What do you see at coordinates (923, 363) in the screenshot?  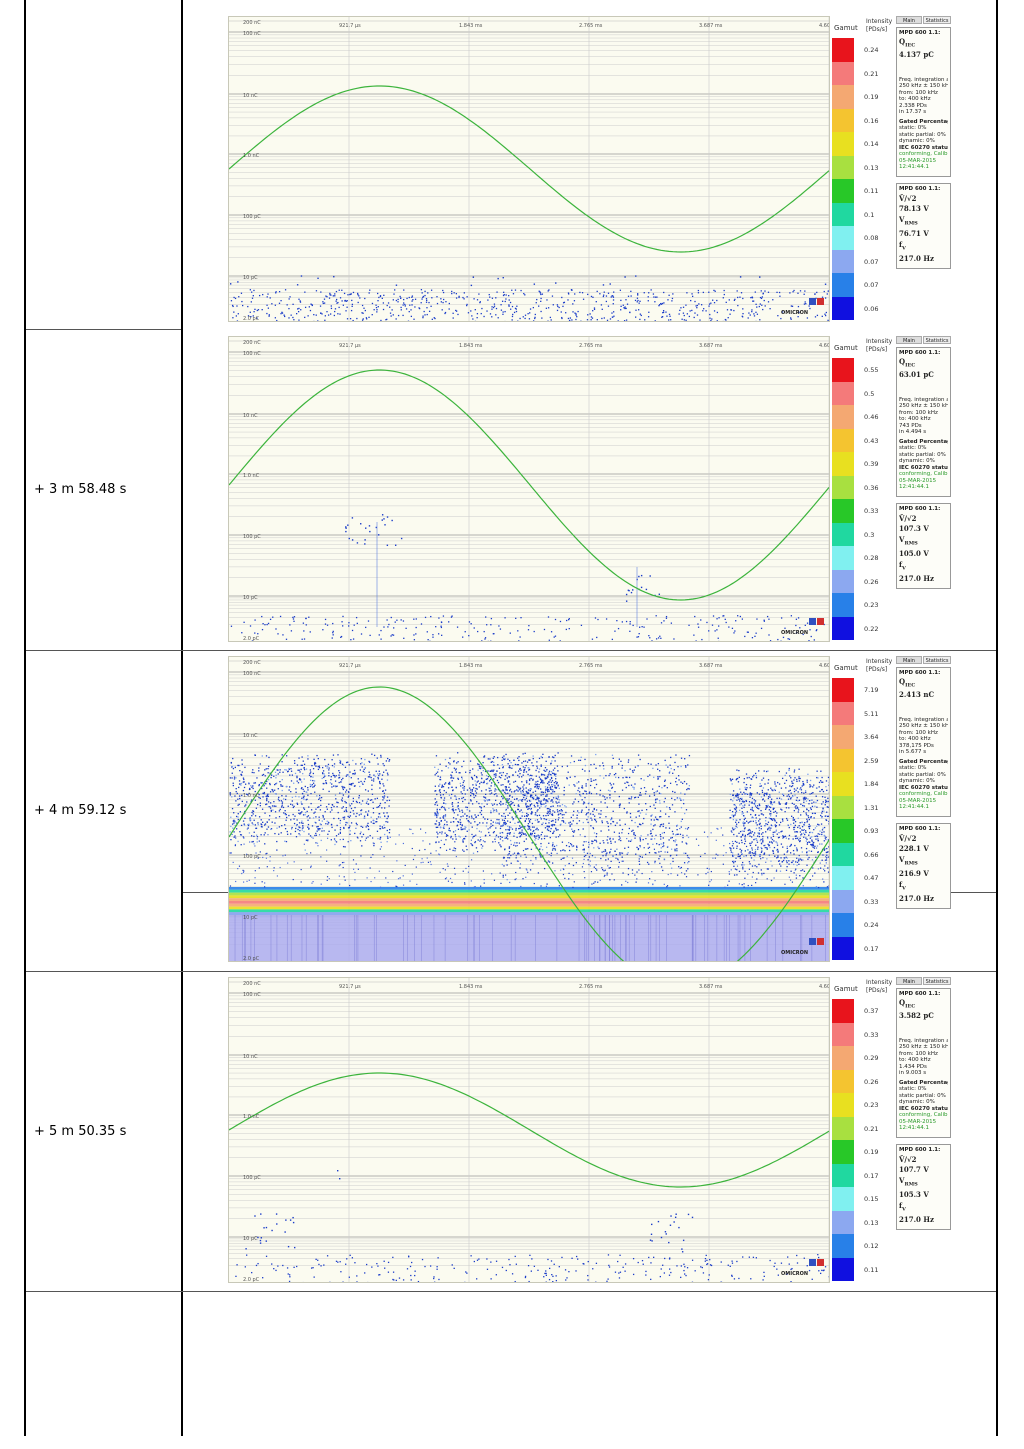 I see `charge-label: QIEC` at bounding box center [923, 363].